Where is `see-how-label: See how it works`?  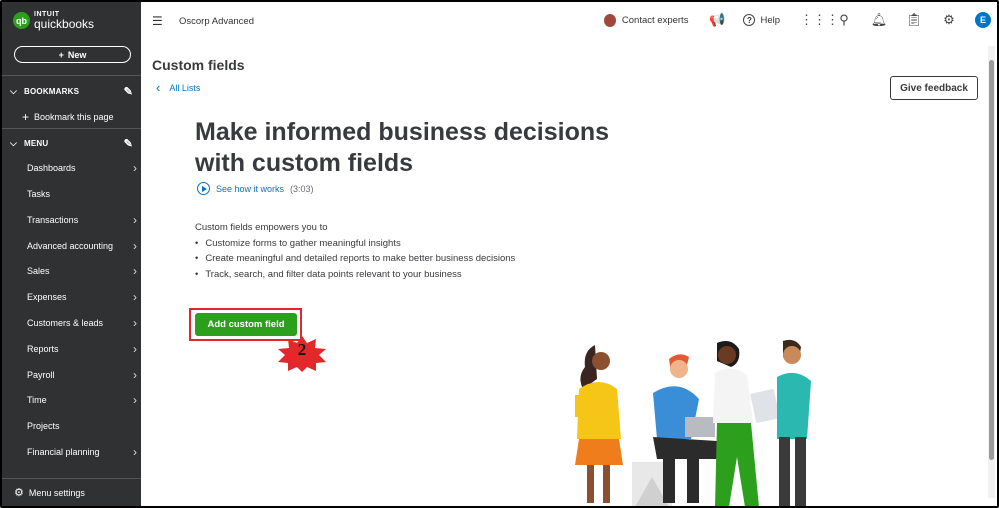
see-how-label: See how it works is located at coordinates (250, 188).